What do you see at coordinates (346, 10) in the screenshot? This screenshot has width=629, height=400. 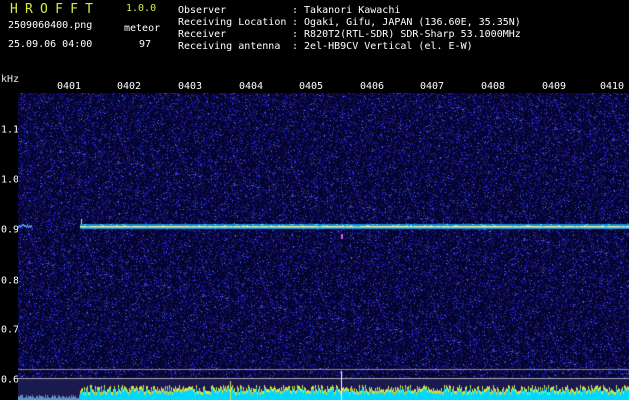 I see `info-value: : Takanori Kawachi` at bounding box center [346, 10].